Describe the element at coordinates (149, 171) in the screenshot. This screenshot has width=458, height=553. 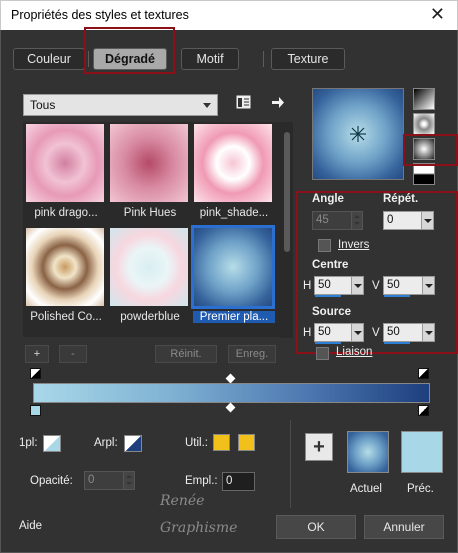
I see `gradient-item: Pink Hues` at that location.